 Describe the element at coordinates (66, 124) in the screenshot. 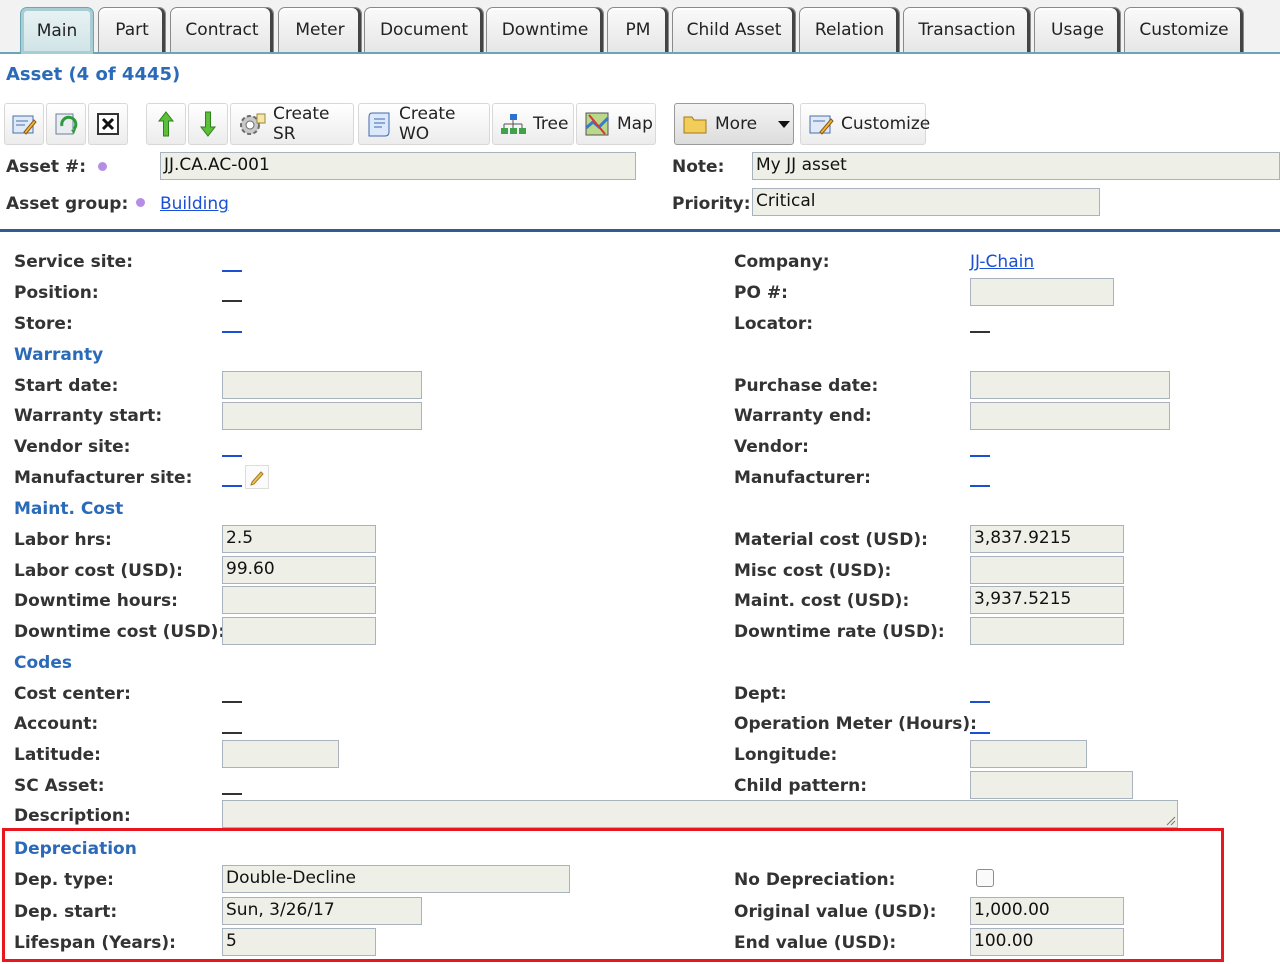

I see `refresh-button` at that location.